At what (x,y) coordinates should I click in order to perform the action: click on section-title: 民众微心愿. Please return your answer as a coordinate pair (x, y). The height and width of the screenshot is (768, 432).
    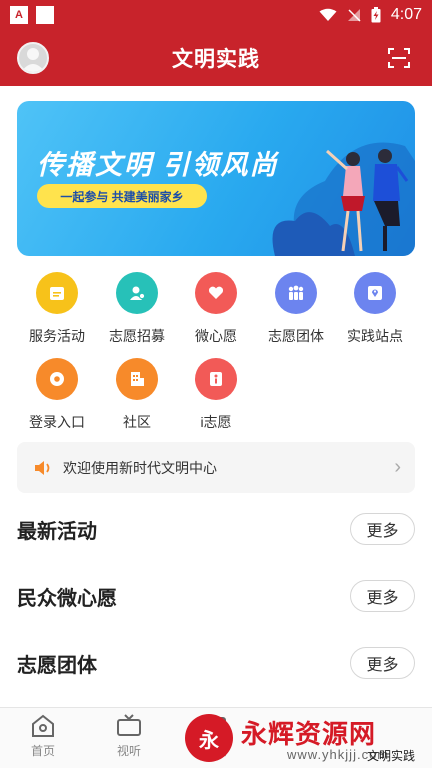
    Looking at the image, I should click on (67, 598).